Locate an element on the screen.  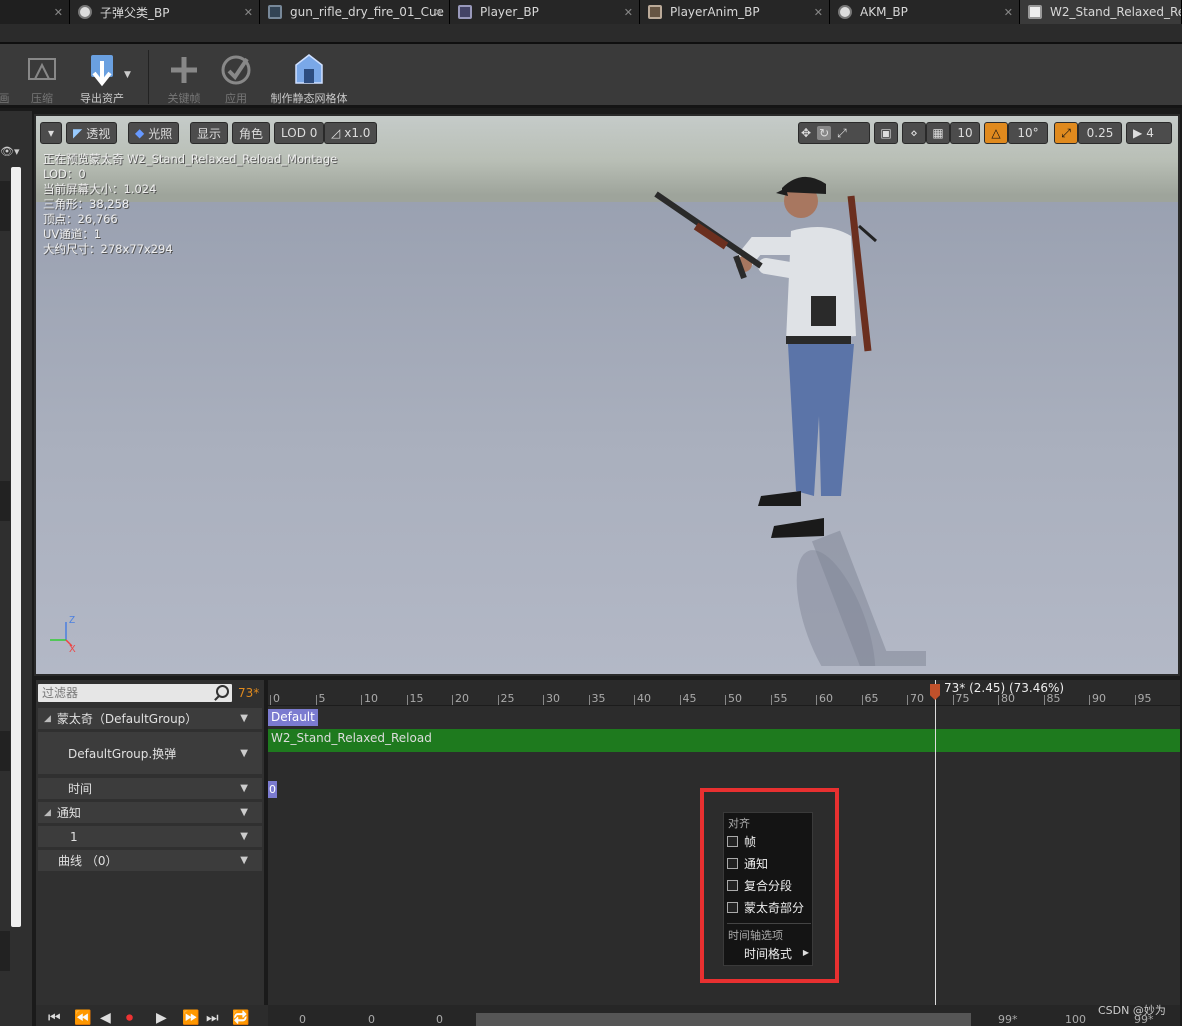
rotation-snap-toggle: △ is located at coordinates (996, 133).